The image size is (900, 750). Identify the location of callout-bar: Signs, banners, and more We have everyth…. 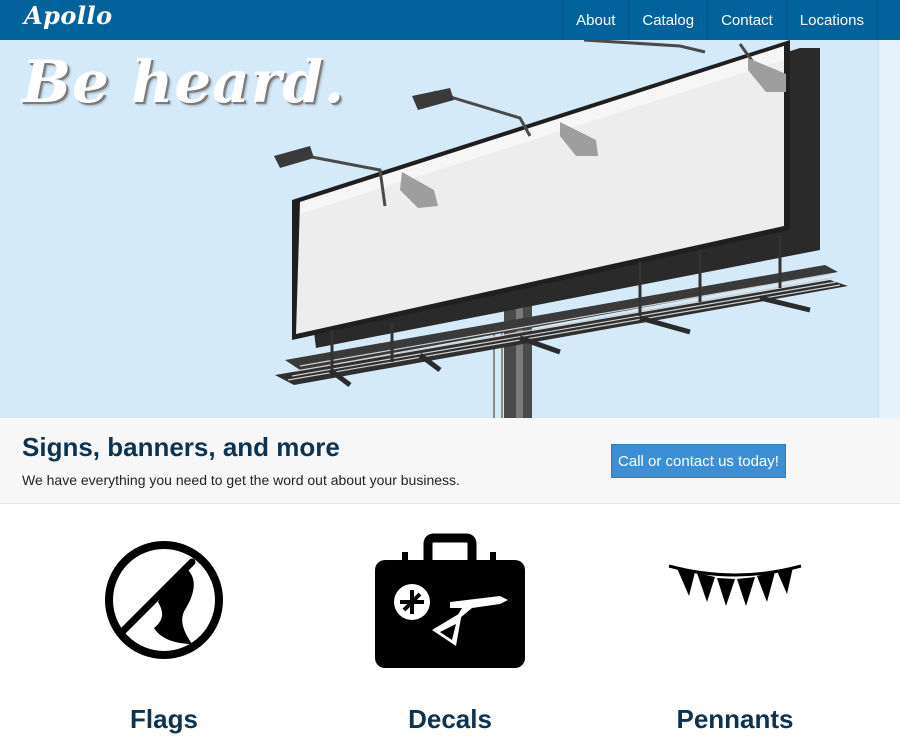
(450, 461).